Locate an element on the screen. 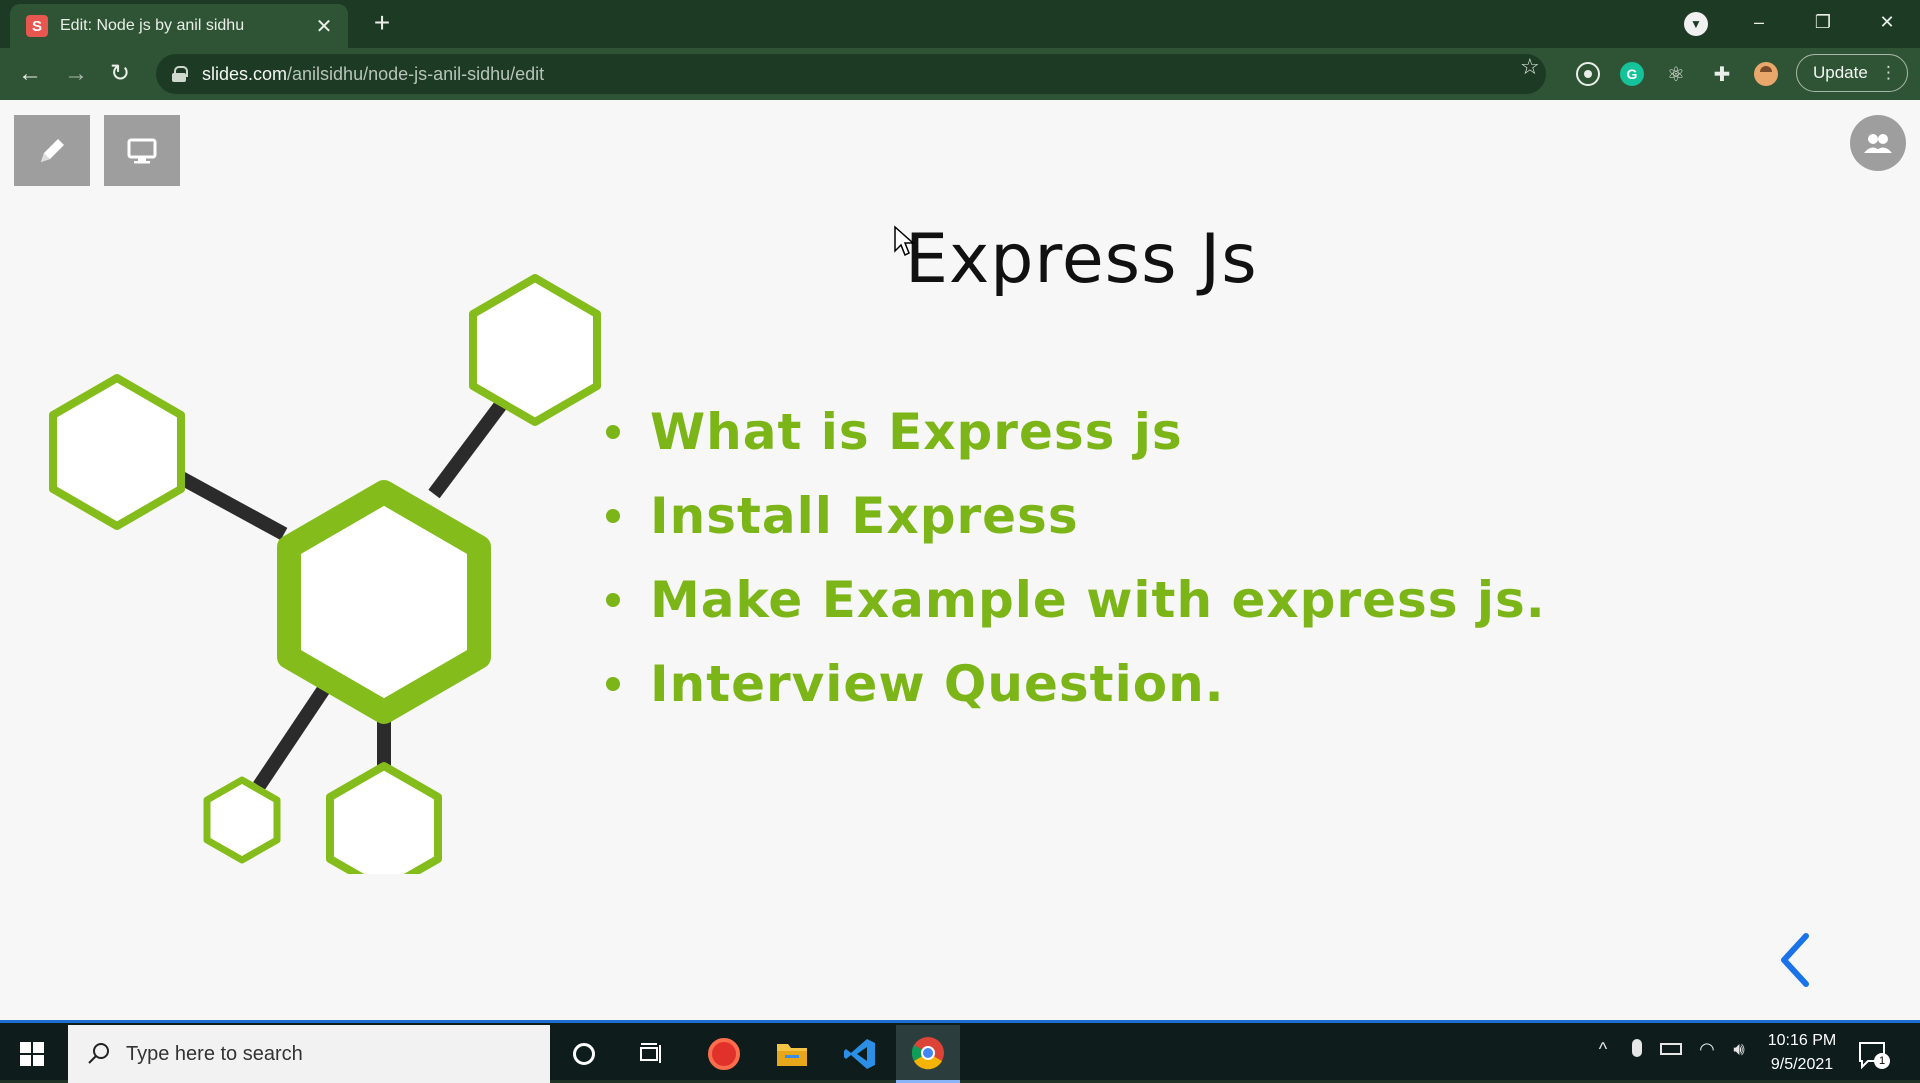 The height and width of the screenshot is (1083, 1920). clock-date: 9/5/2021 is located at coordinates (1802, 1064).